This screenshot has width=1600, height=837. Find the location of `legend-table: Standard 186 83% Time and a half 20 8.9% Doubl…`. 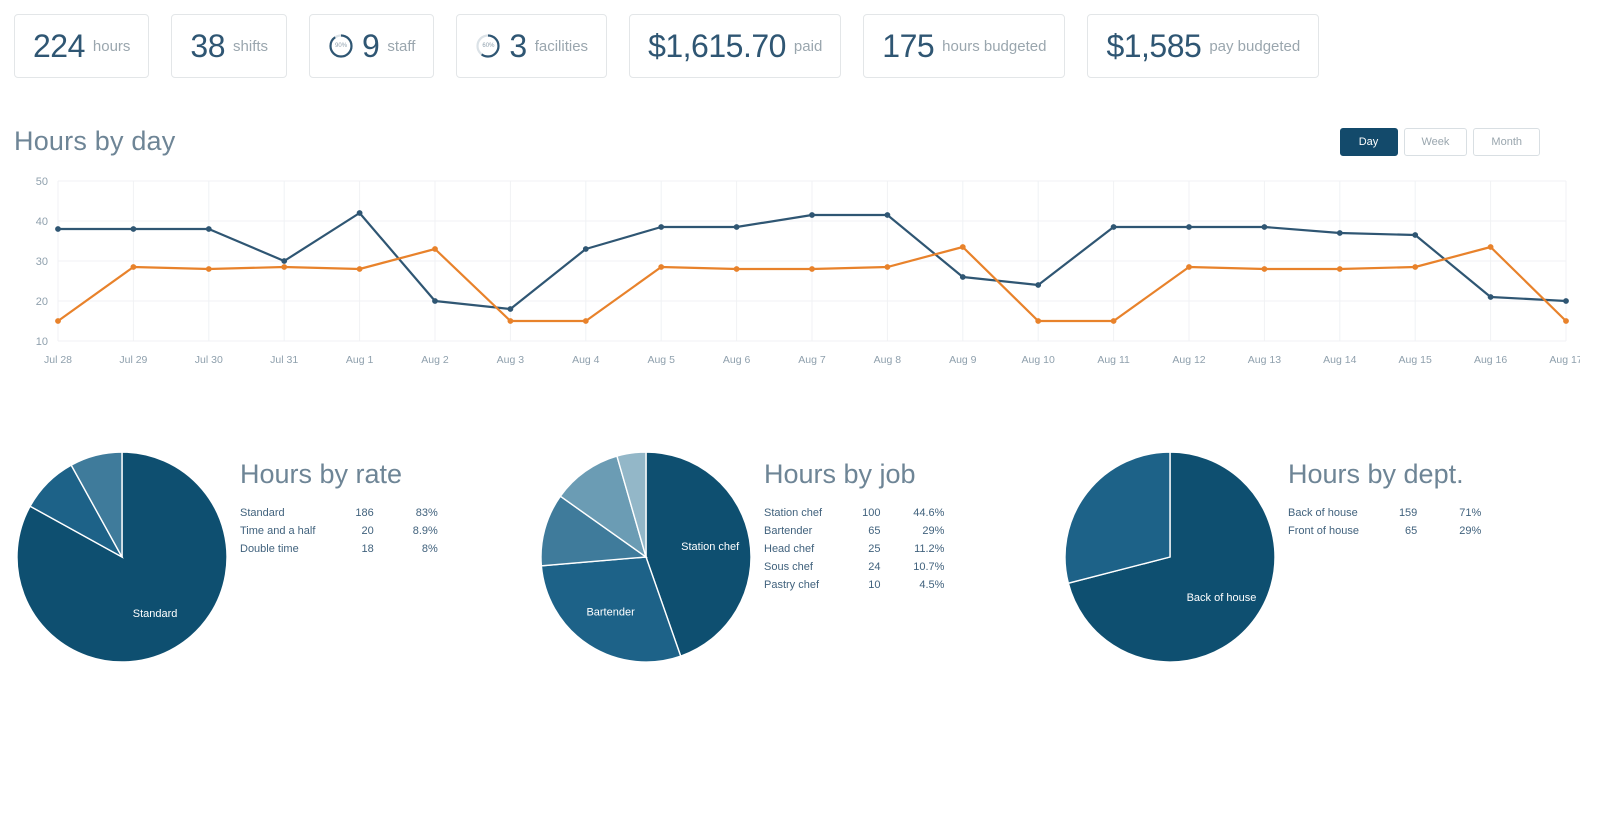

legend-table: Standard 186 83% Time and a half 20 8.9% Doubl… is located at coordinates (339, 531).